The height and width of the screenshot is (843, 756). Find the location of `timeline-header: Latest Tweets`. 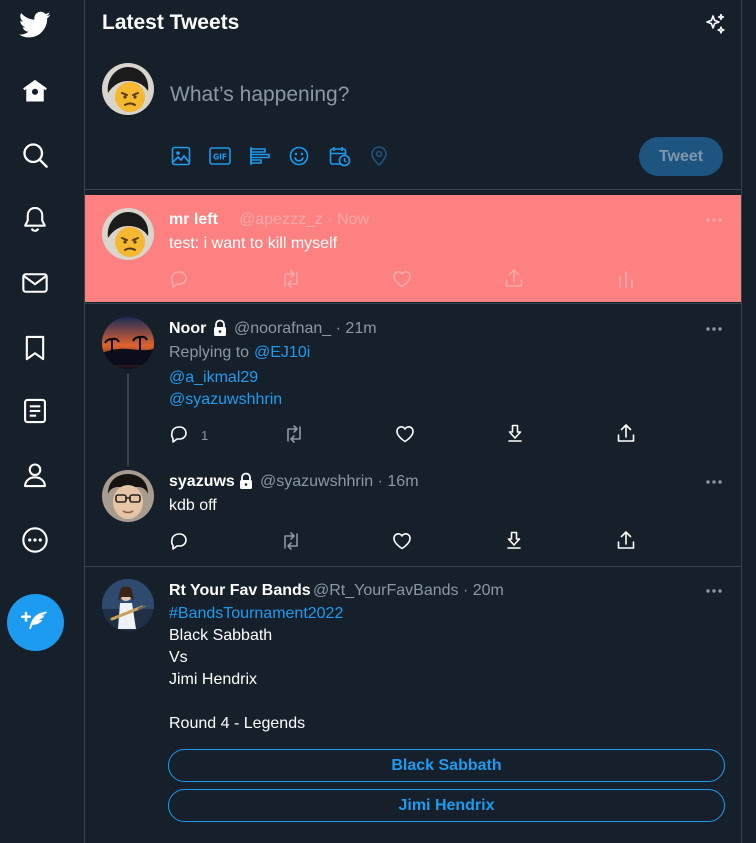

timeline-header: Latest Tweets is located at coordinates (413, 25).